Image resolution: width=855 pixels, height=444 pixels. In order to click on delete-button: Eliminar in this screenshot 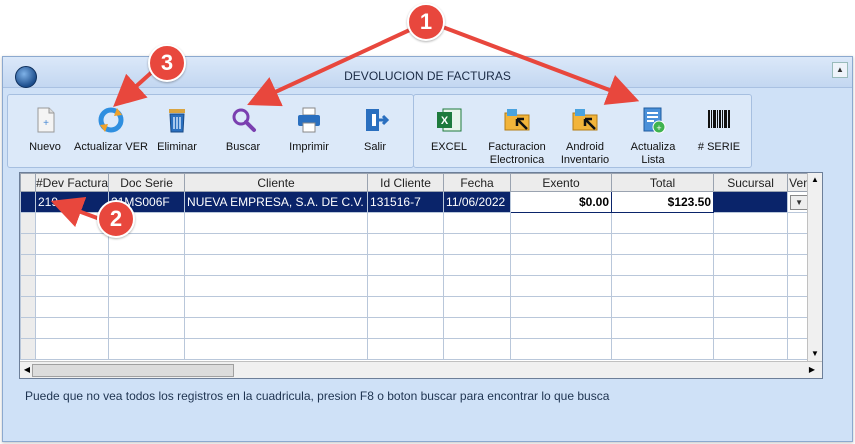, I will do `click(177, 132)`.